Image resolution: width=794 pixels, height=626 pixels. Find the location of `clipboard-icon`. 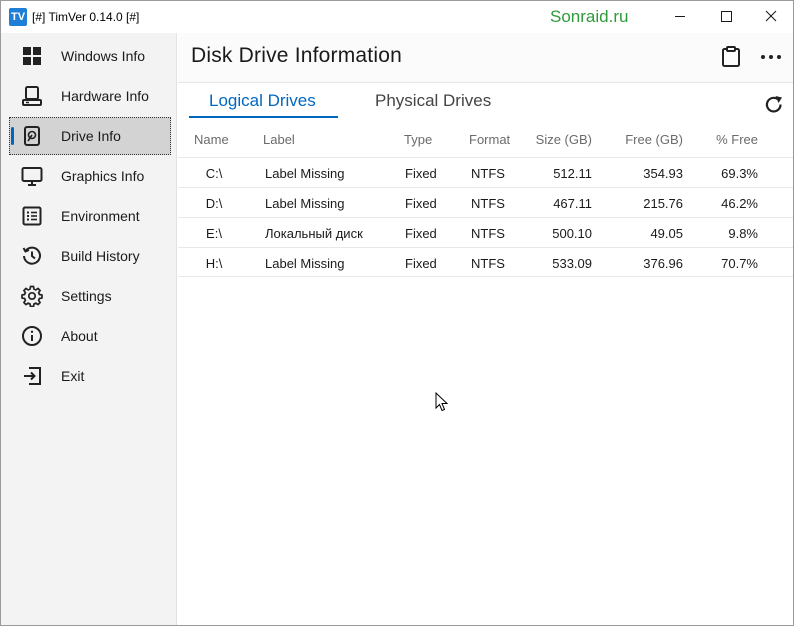

clipboard-icon is located at coordinates (731, 56).